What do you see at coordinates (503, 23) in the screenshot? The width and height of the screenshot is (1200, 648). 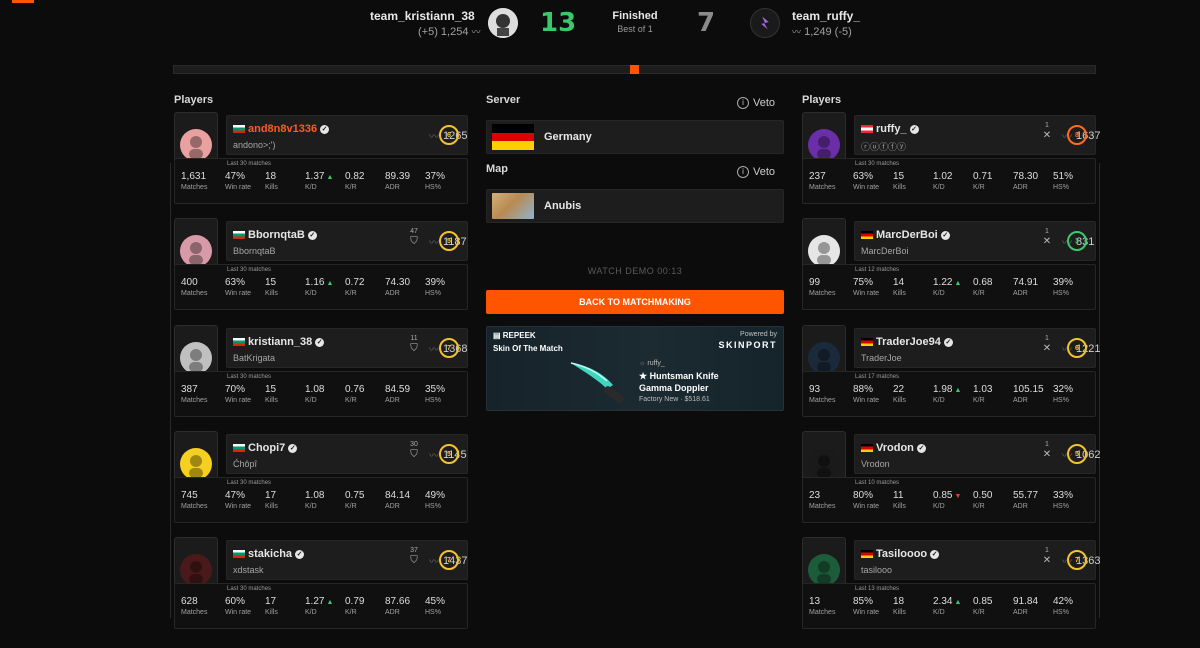 I see `left-team-avatar` at bounding box center [503, 23].